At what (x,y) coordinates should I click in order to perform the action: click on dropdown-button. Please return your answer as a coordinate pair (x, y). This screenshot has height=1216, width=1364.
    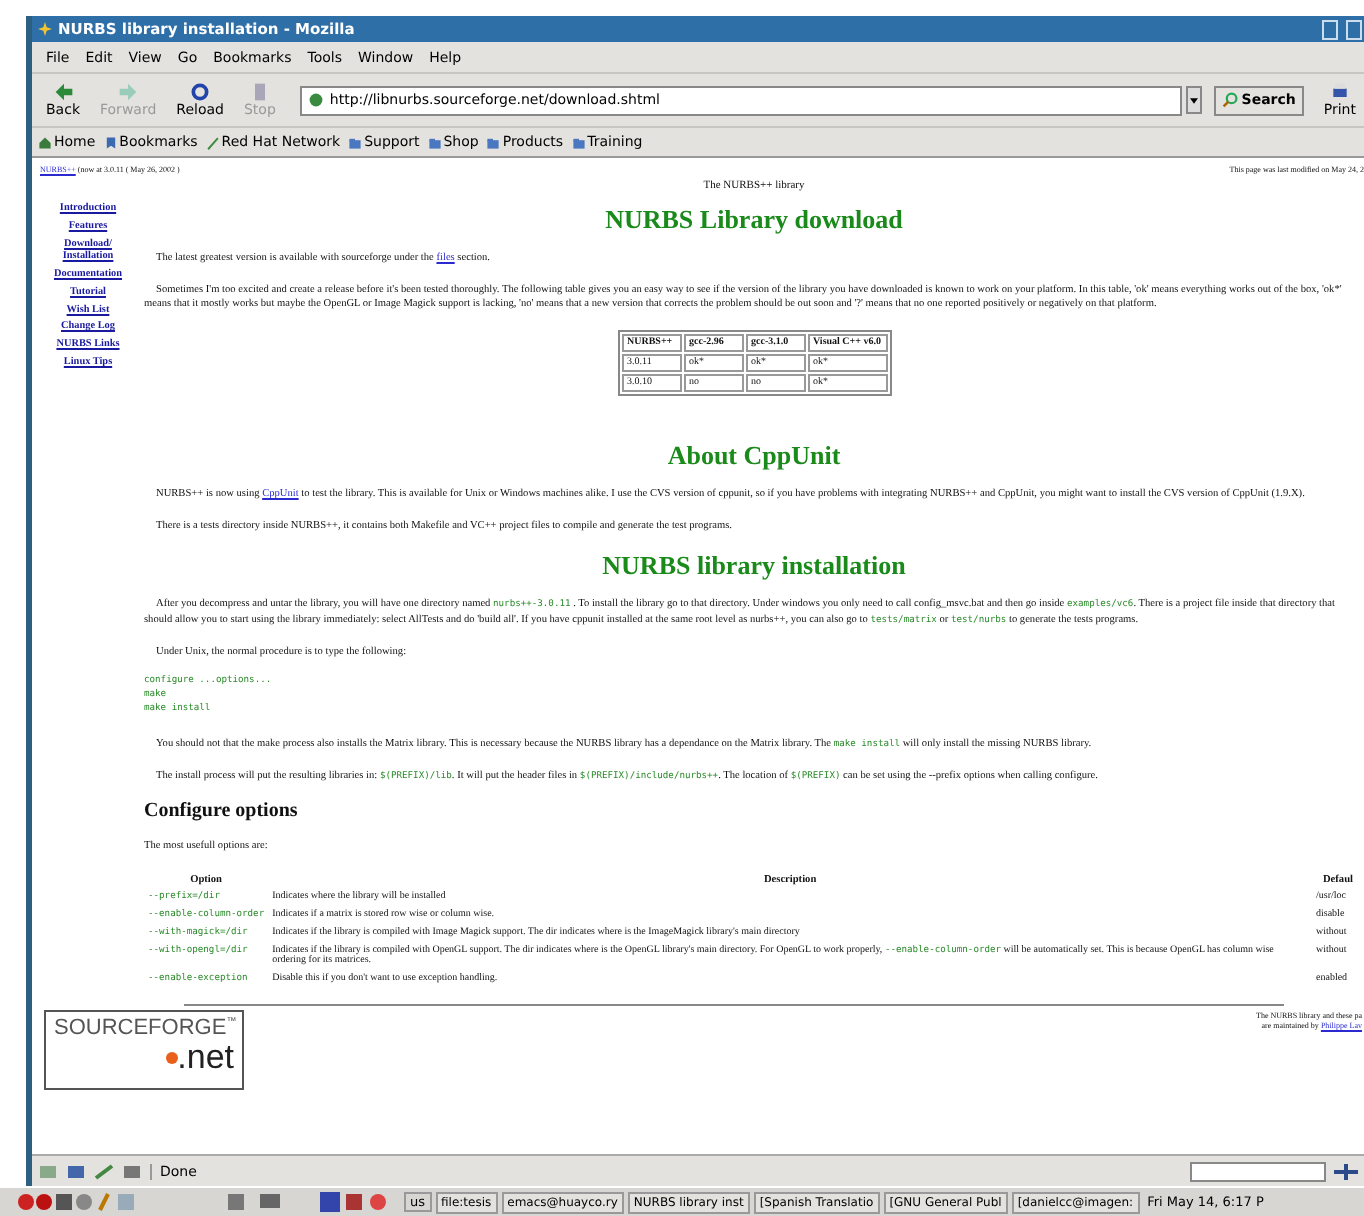
    Looking at the image, I should click on (1193, 100).